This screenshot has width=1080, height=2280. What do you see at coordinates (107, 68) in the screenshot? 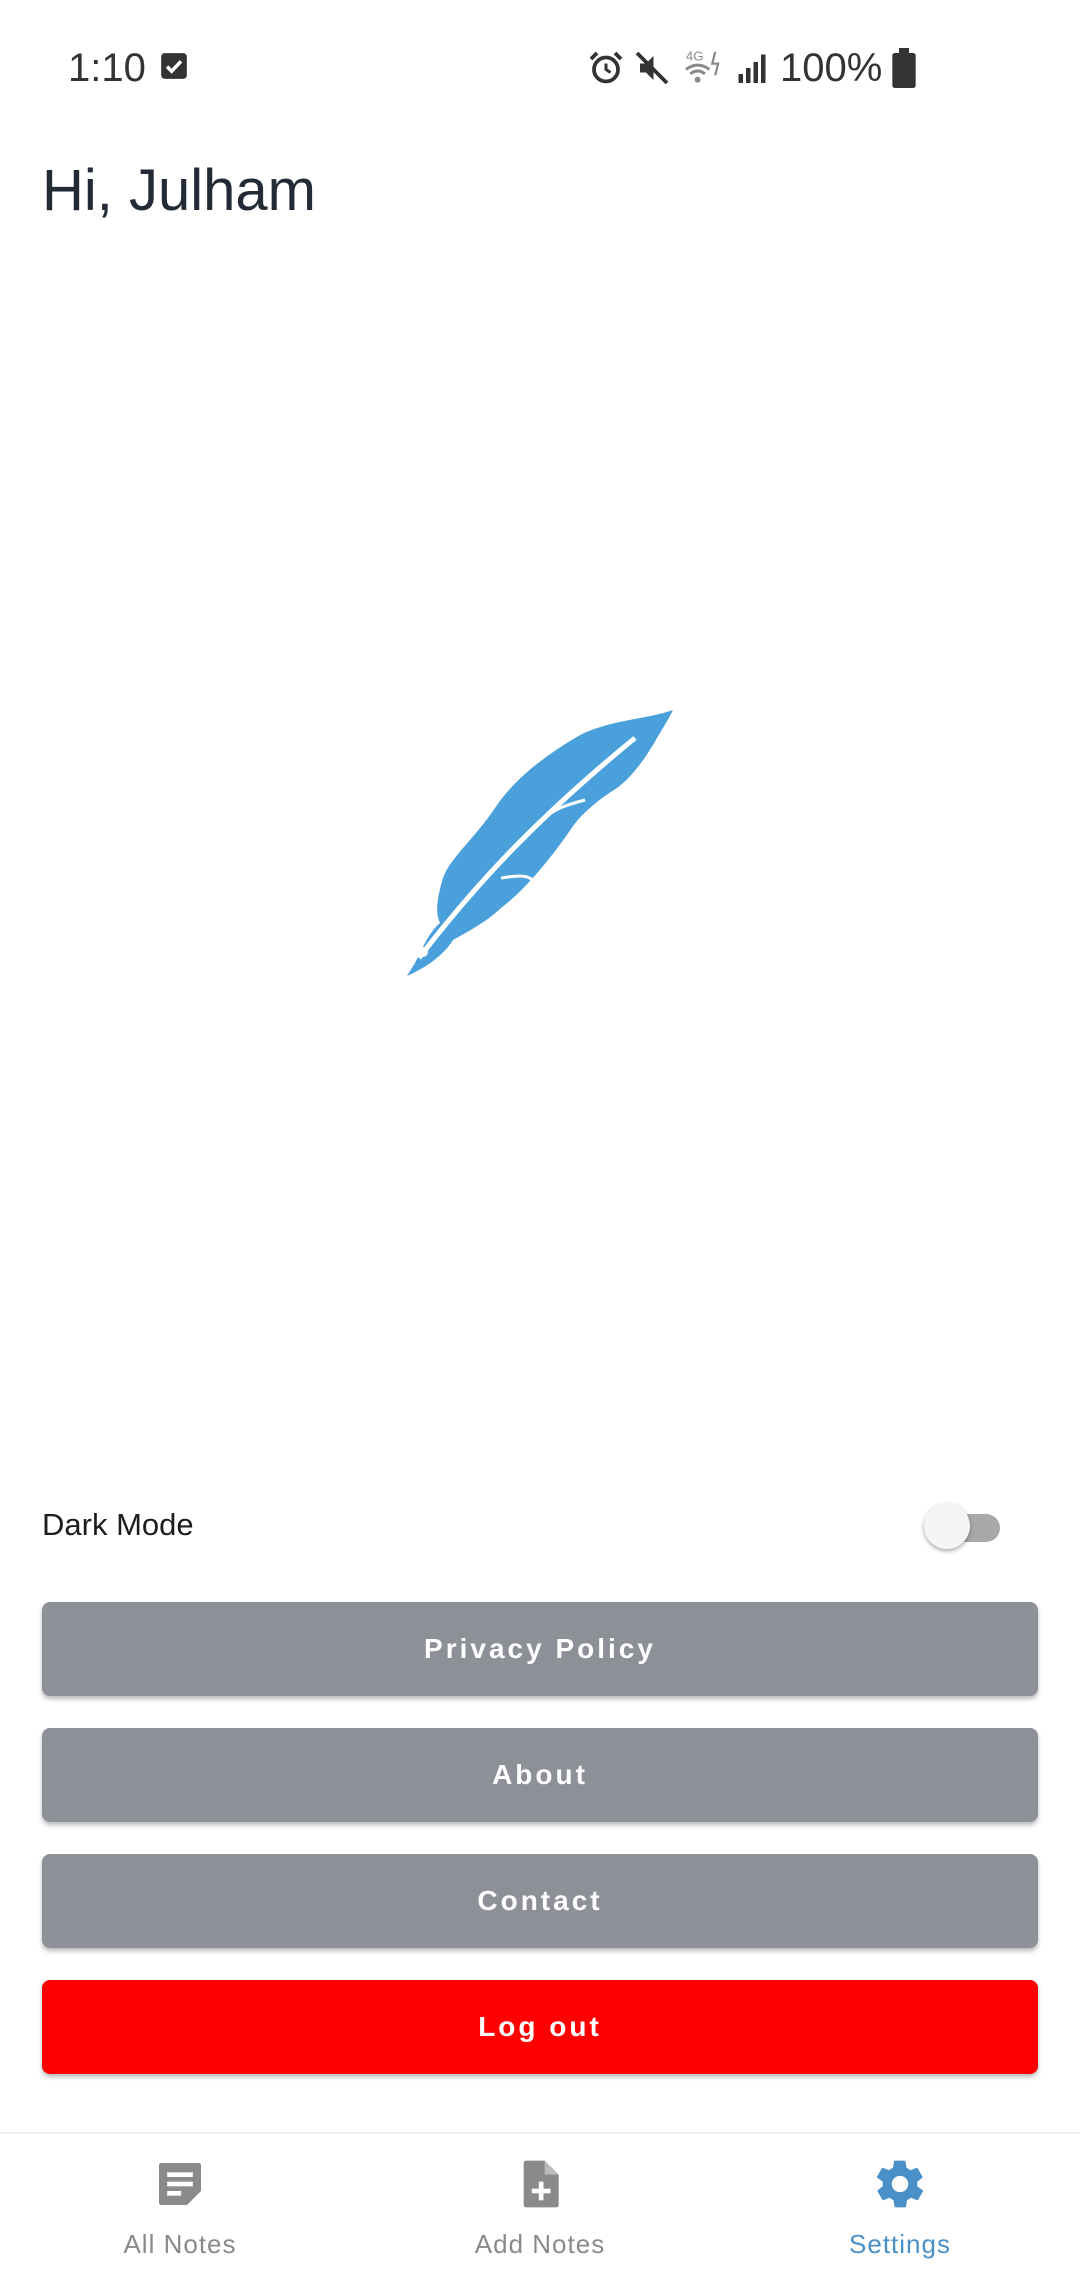
I see `status-time: 1:10` at bounding box center [107, 68].